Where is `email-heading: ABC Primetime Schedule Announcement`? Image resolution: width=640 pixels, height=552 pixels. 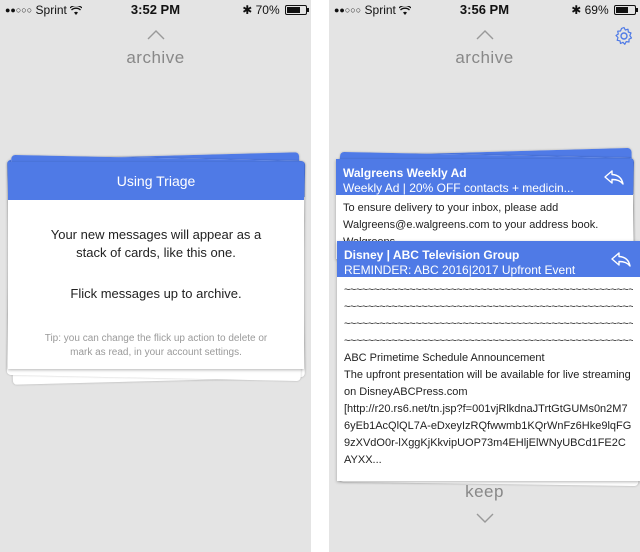 email-heading: ABC Primetime Schedule Announcement is located at coordinates (444, 358).